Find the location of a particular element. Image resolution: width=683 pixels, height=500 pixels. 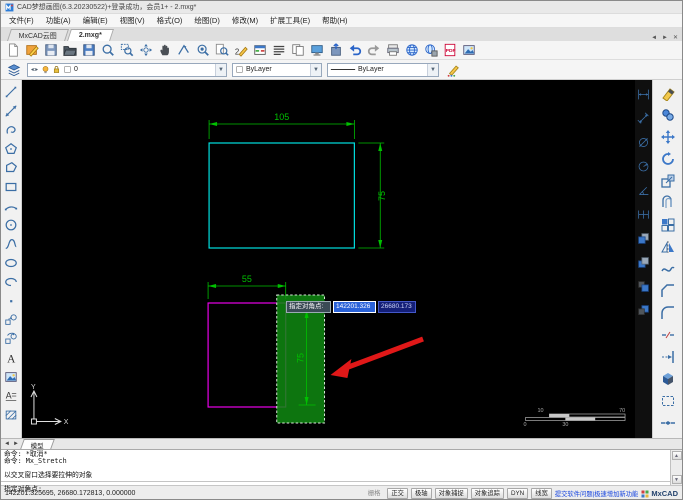

find-button is located at coordinates (221, 50).